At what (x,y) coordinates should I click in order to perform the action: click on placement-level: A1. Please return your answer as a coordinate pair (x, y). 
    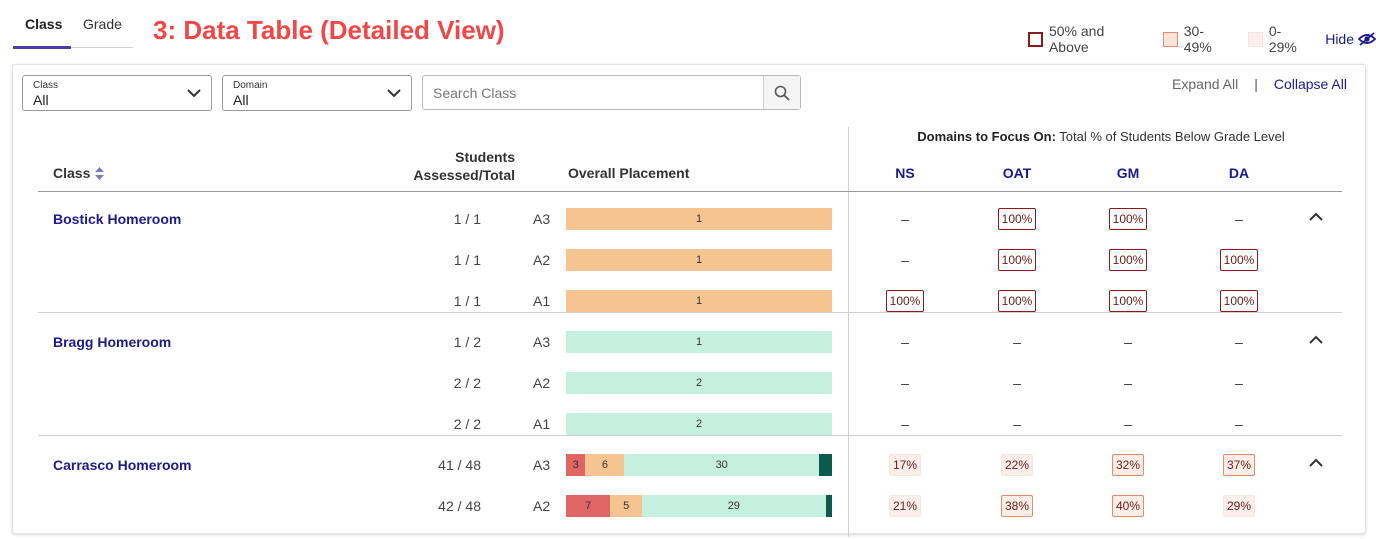
    Looking at the image, I should click on (542, 301).